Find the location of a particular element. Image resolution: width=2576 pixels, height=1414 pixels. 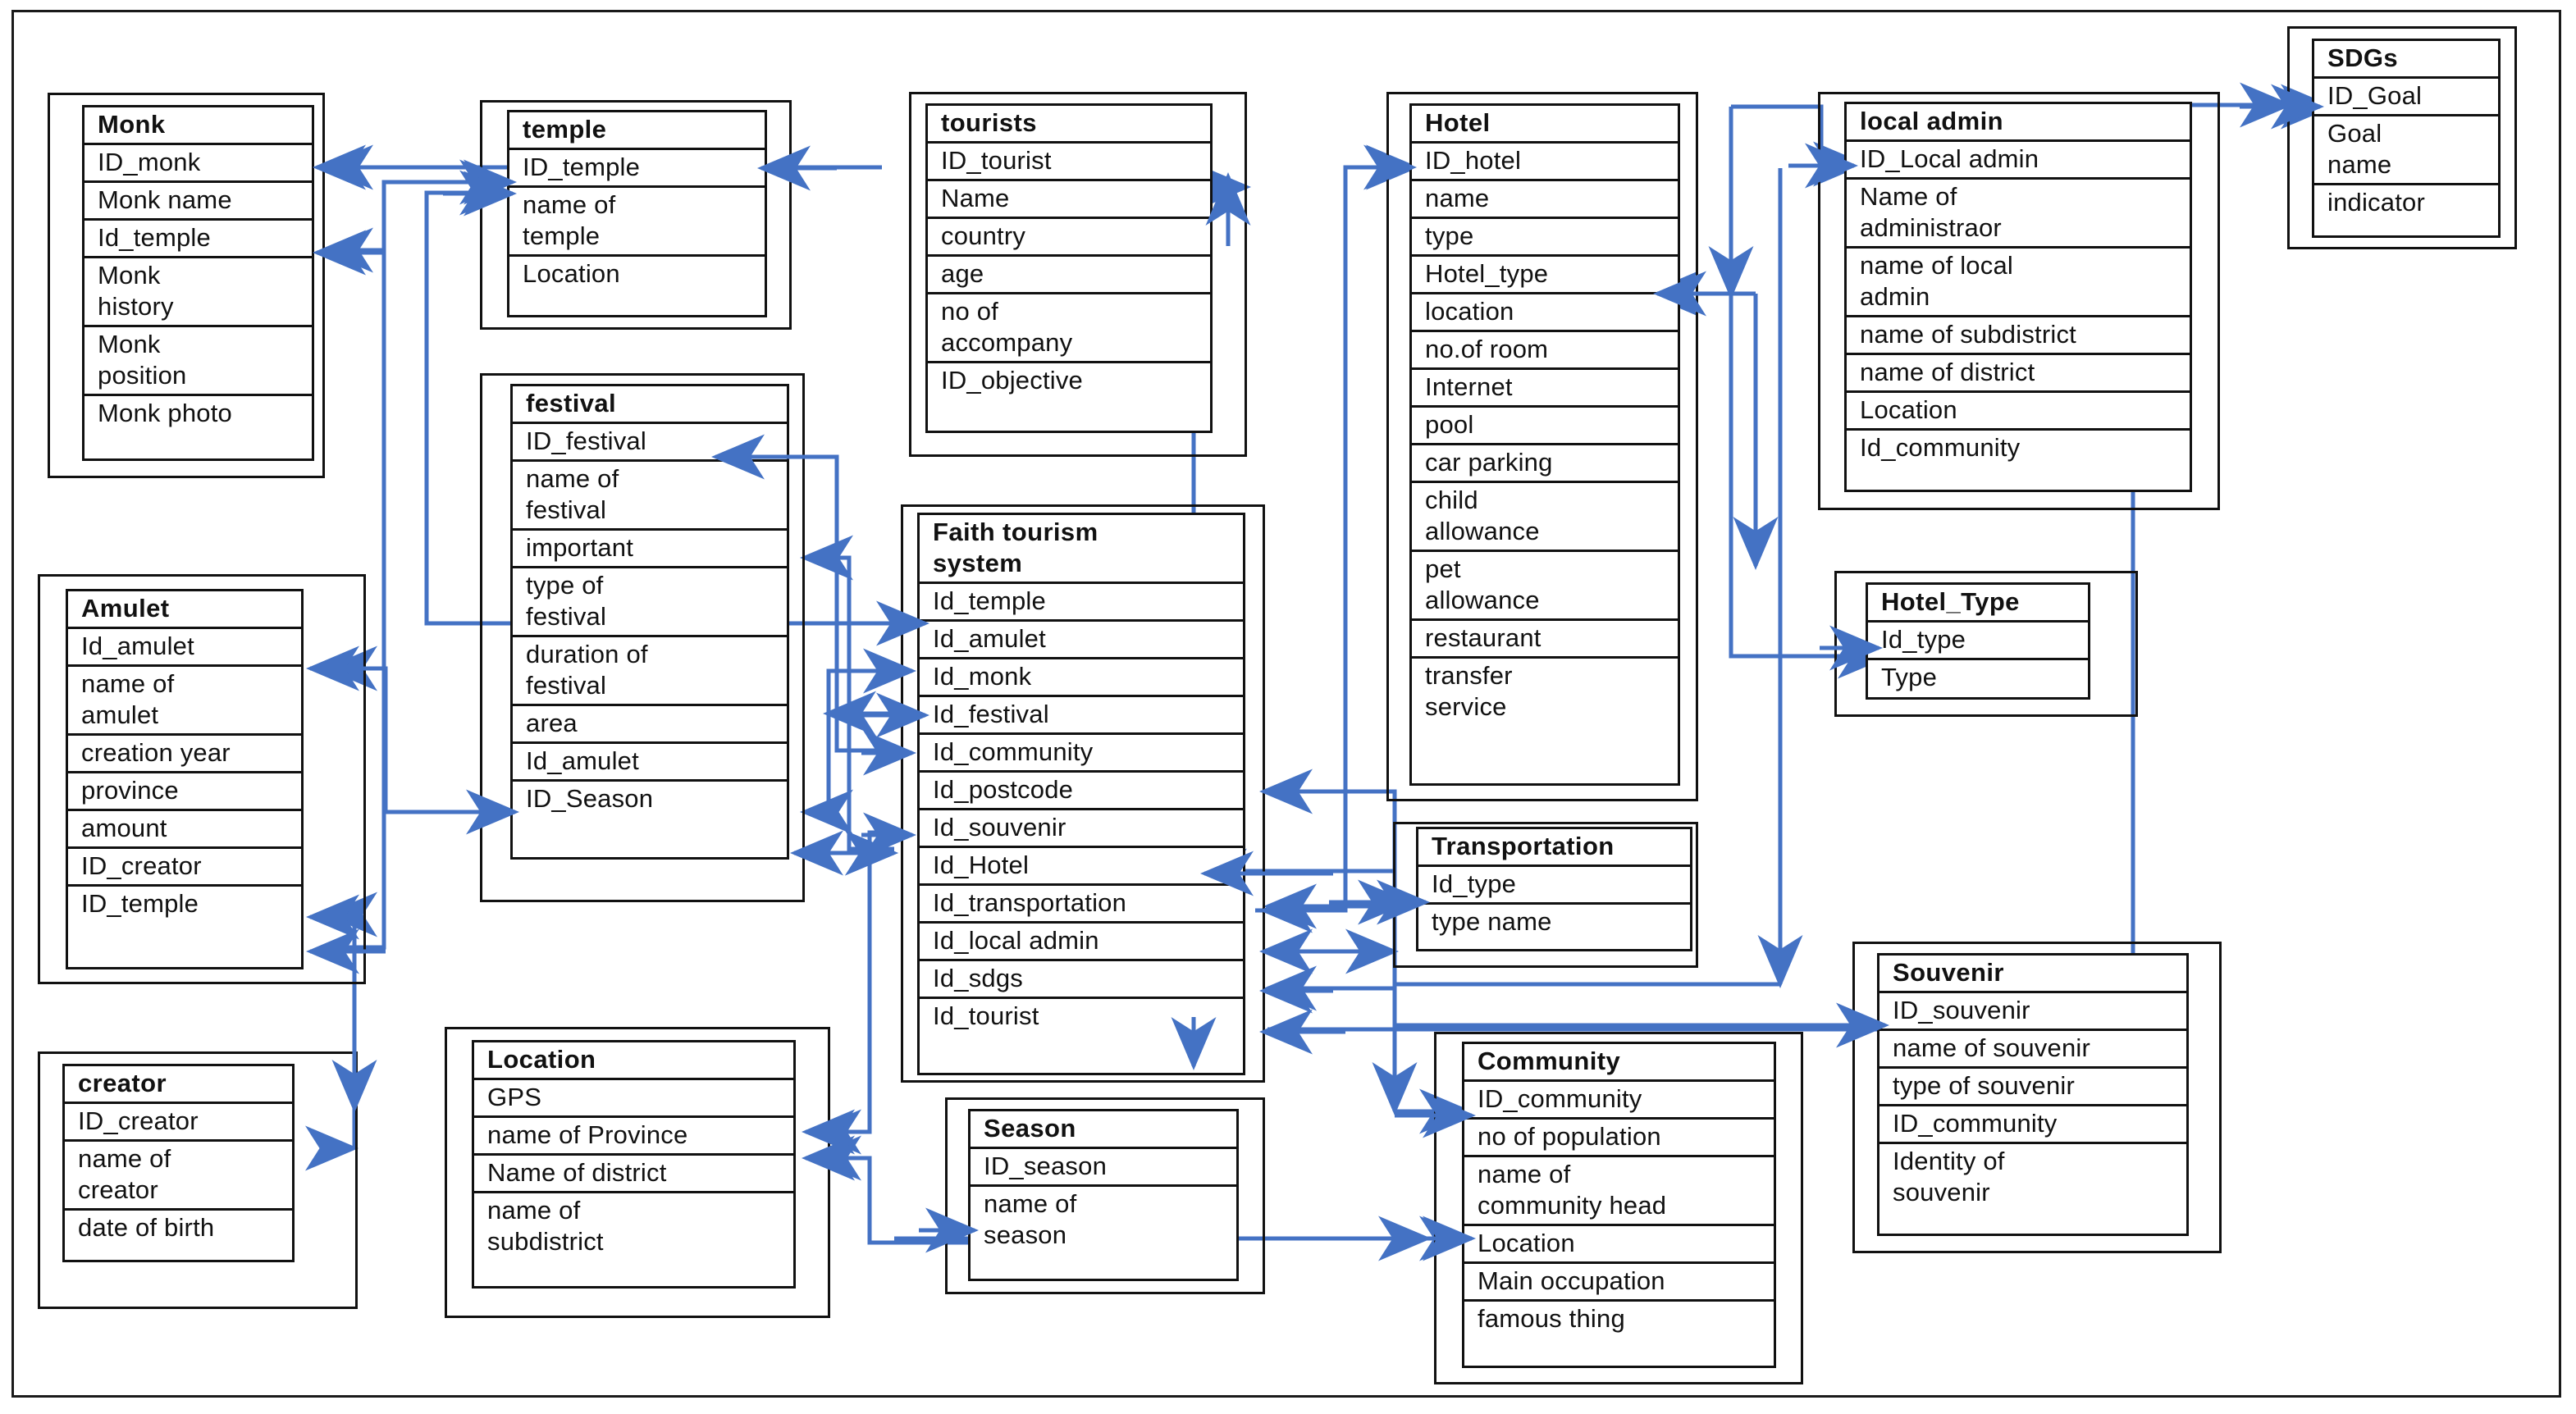

attribute-row: pool is located at coordinates (1545, 426).